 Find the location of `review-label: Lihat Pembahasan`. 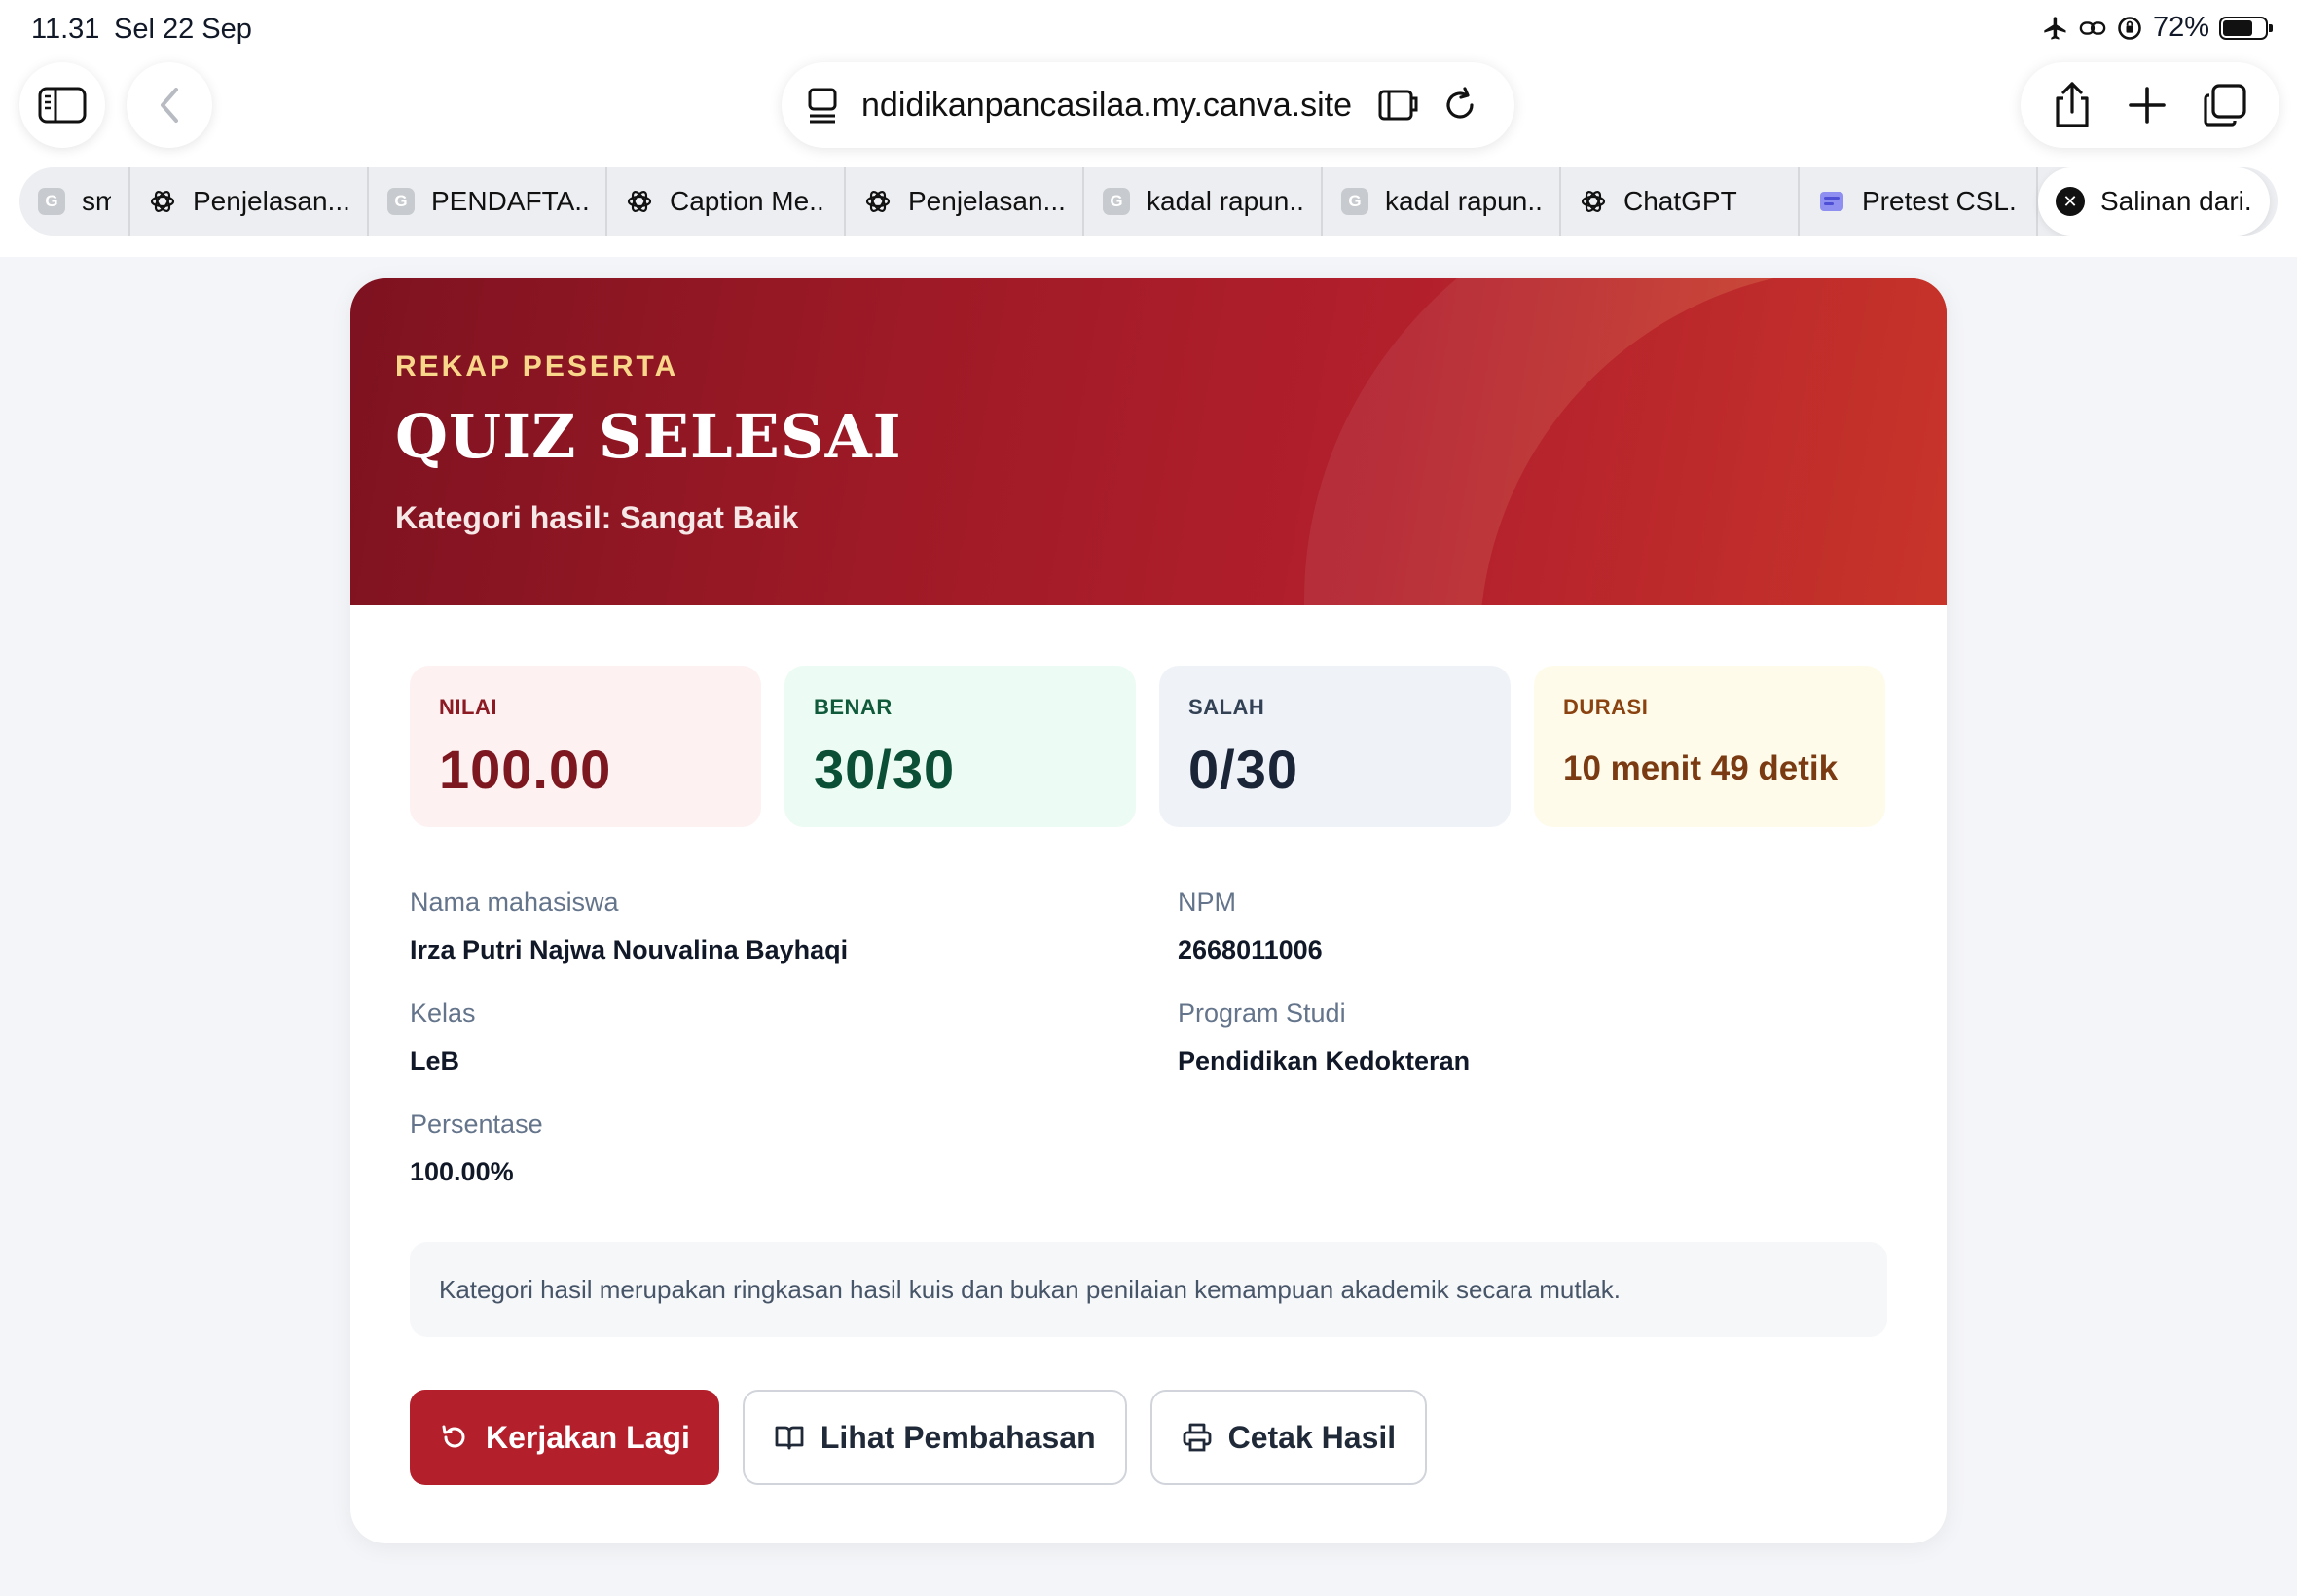

review-label: Lihat Pembahasan is located at coordinates (958, 1437).